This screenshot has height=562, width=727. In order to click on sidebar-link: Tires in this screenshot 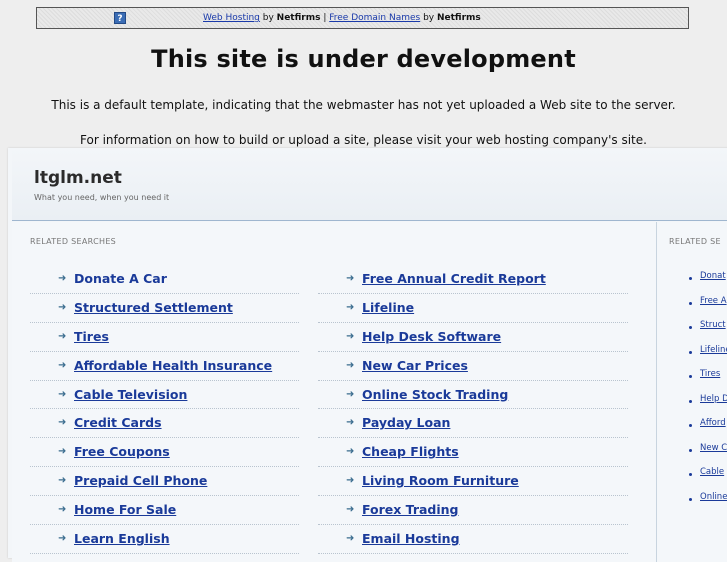, I will do `click(710, 374)`.